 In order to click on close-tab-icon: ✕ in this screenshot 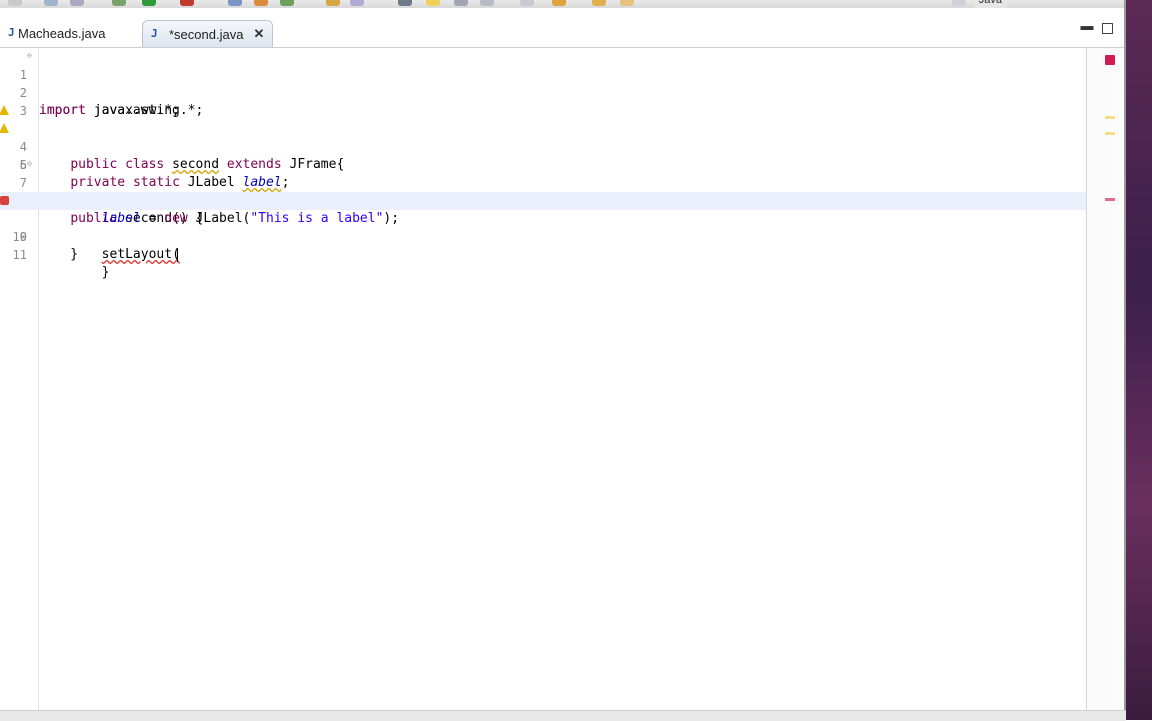, I will do `click(258, 34)`.